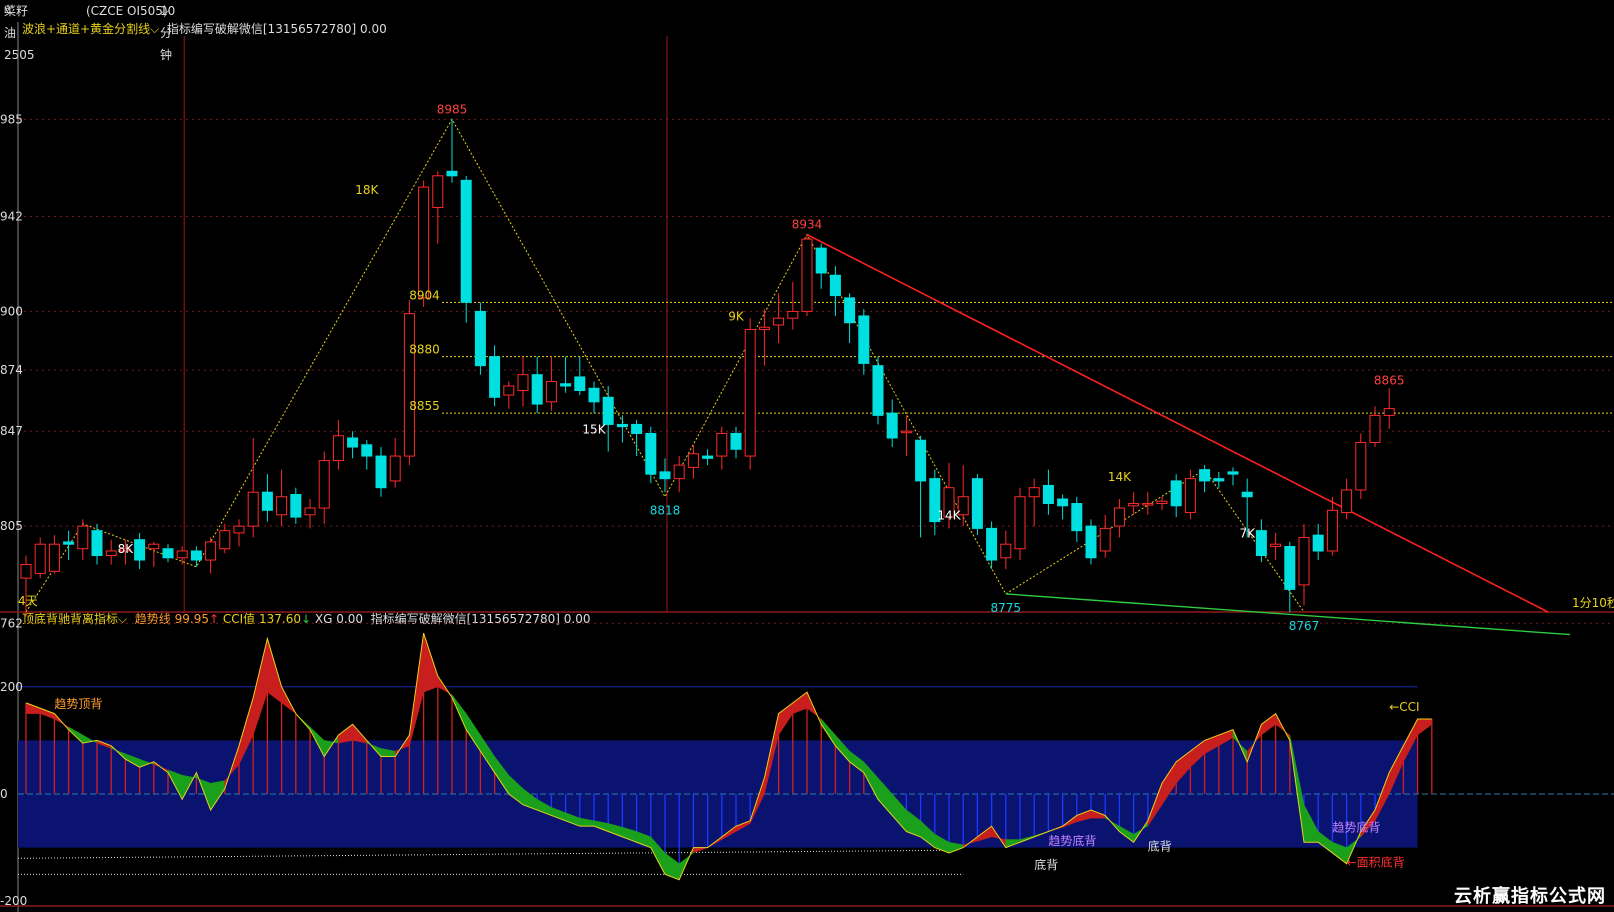 The image size is (1614, 912). Describe the element at coordinates (11, 687) in the screenshot. I see `cci-tick-label: 200` at that location.